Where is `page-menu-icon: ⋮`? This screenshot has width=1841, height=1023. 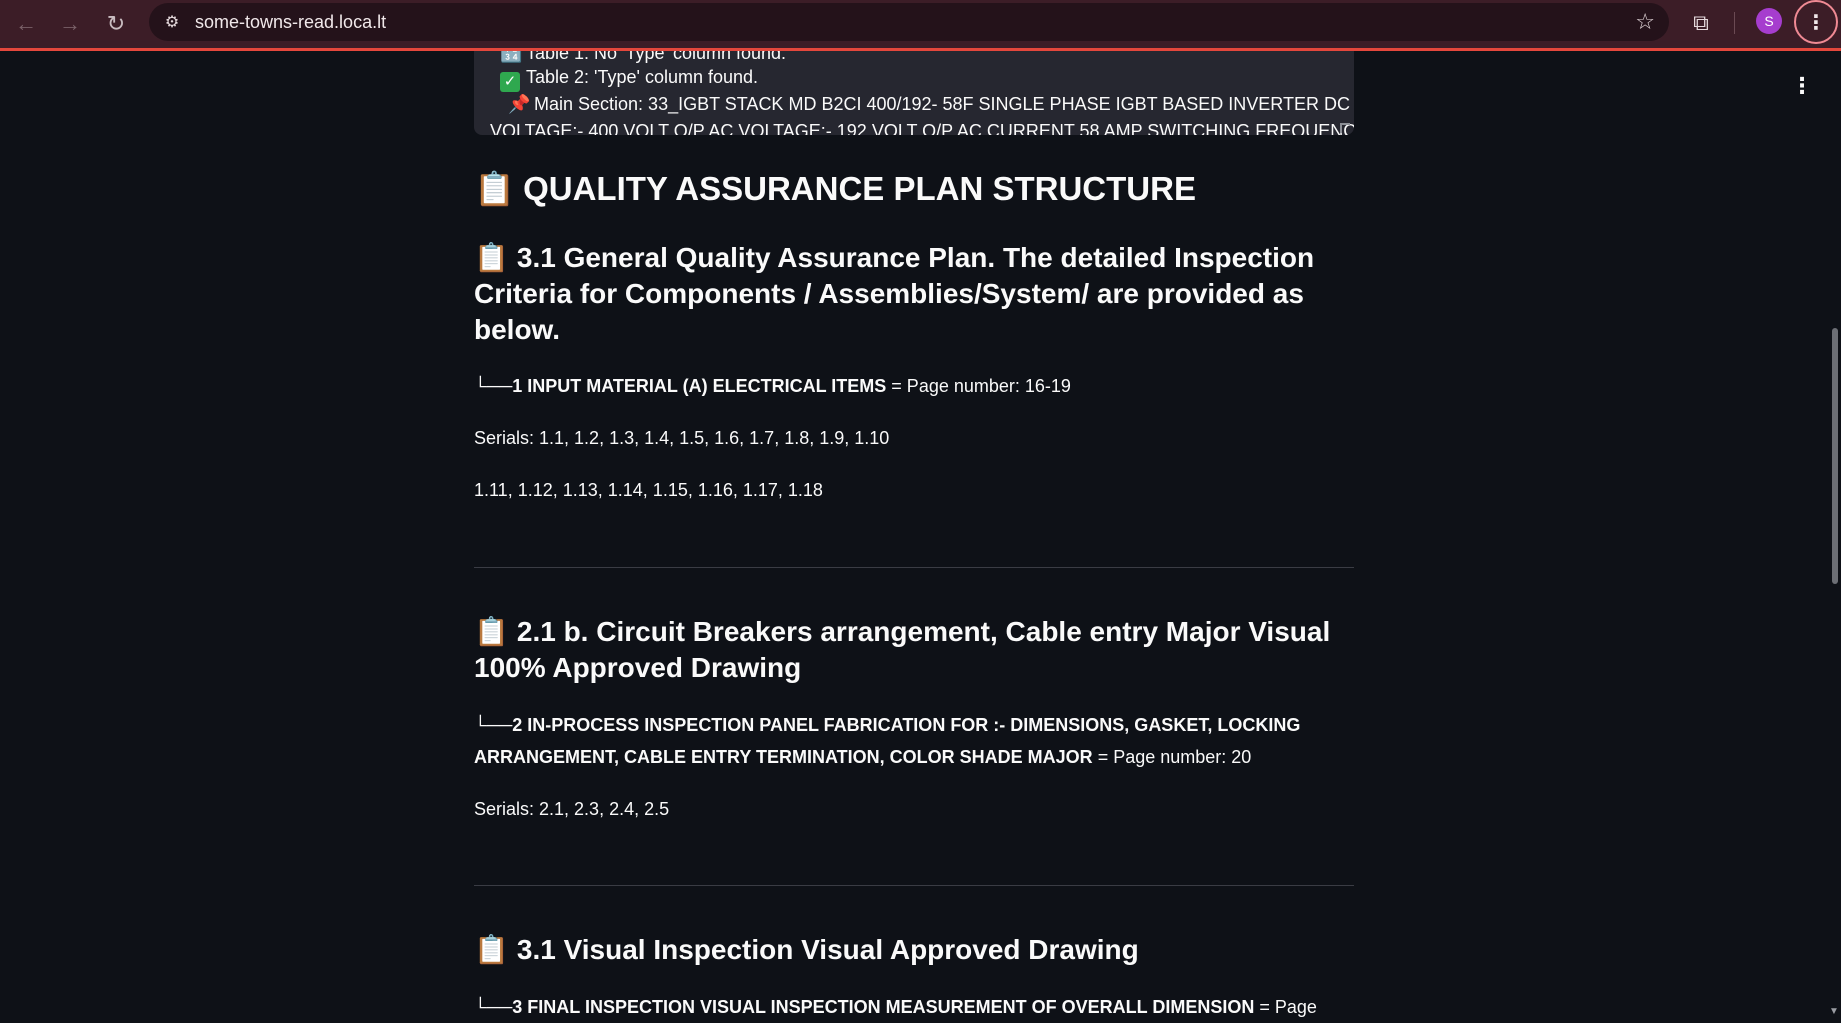
page-menu-icon: ⋮ is located at coordinates (1802, 86).